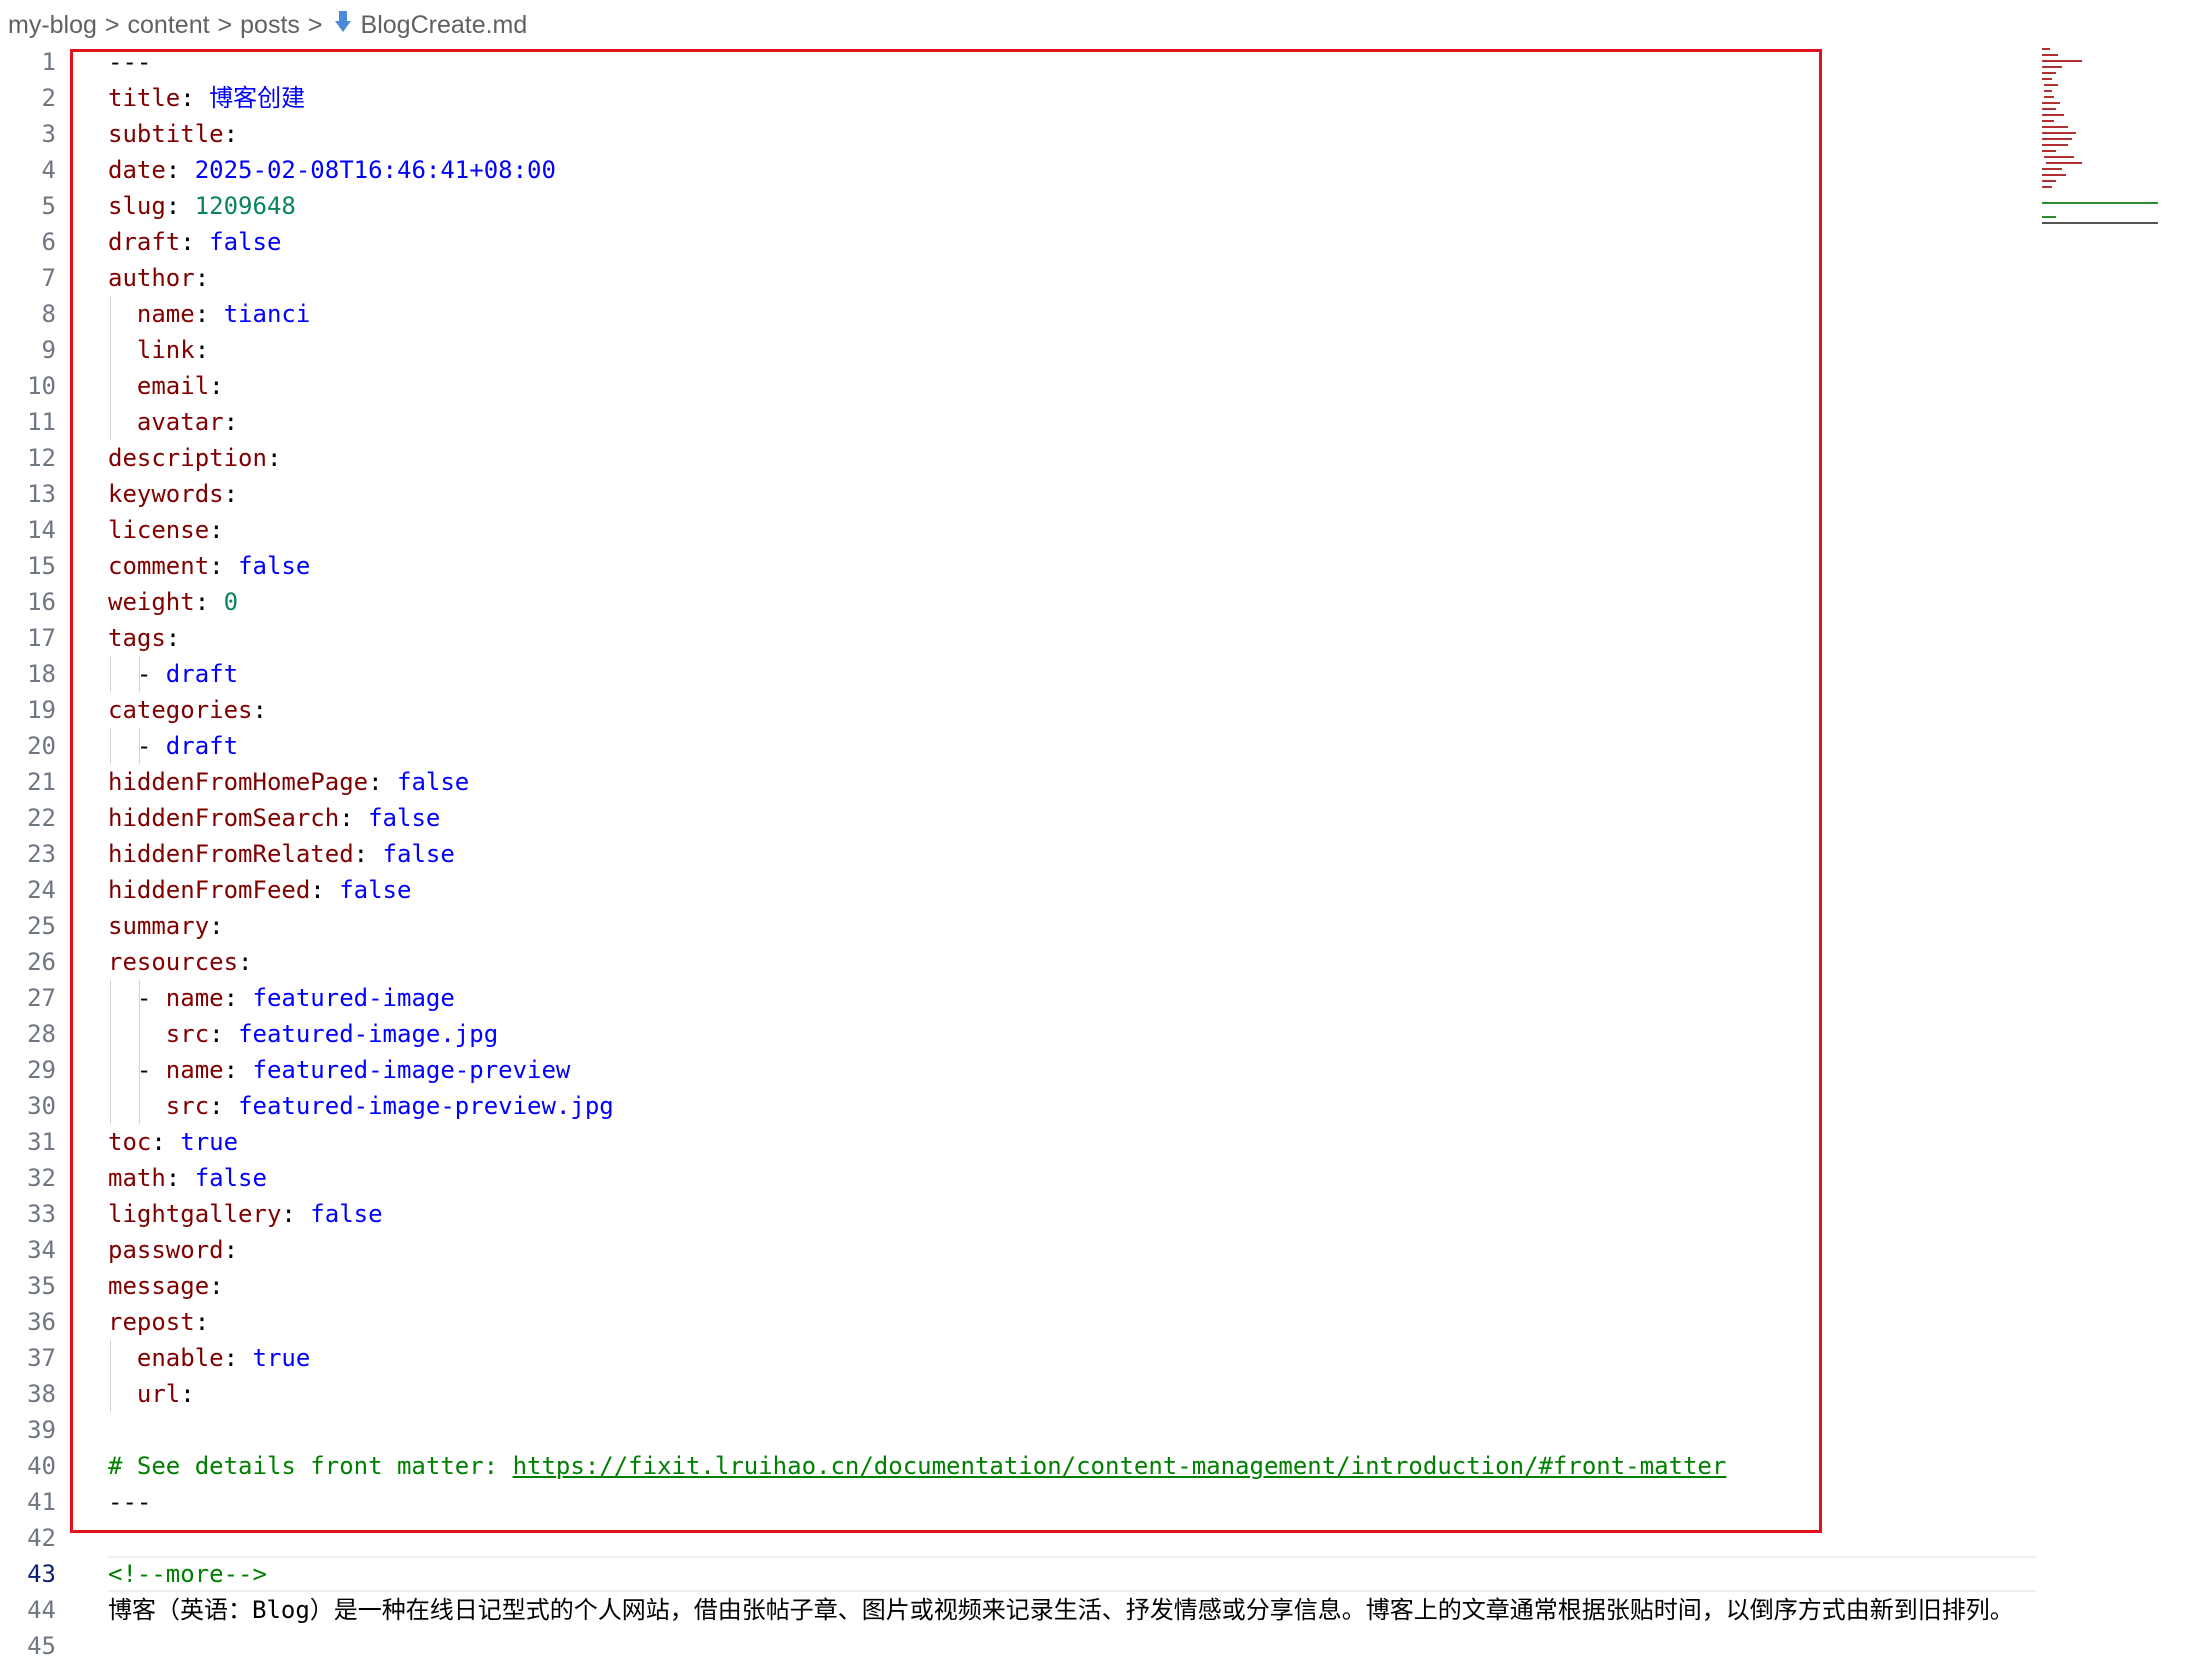  Describe the element at coordinates (41, 1250) in the screenshot. I see `line-number: 34` at that location.